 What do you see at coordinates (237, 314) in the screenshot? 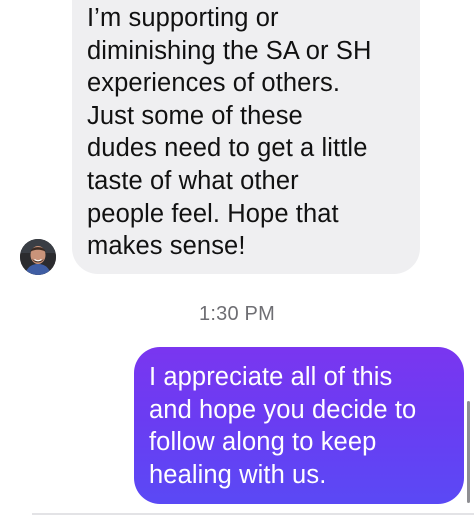
I see `message-timestamp: 1:30 PM` at bounding box center [237, 314].